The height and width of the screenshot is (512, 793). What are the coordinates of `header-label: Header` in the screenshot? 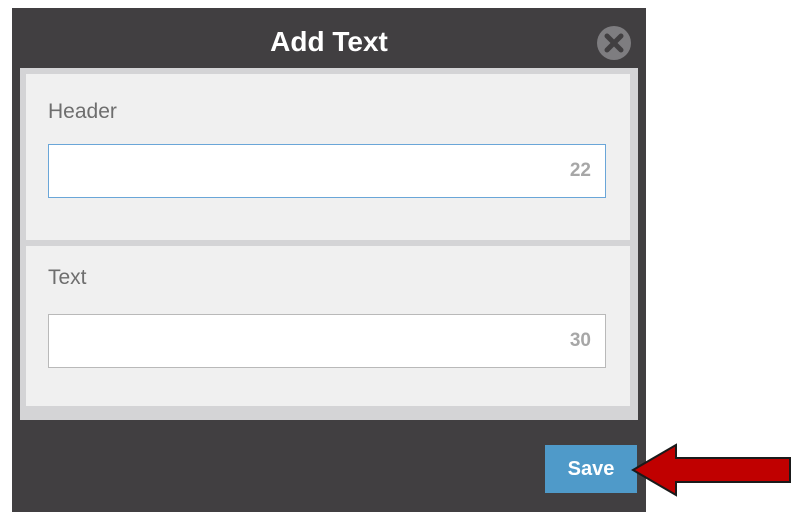 It's located at (82, 111).